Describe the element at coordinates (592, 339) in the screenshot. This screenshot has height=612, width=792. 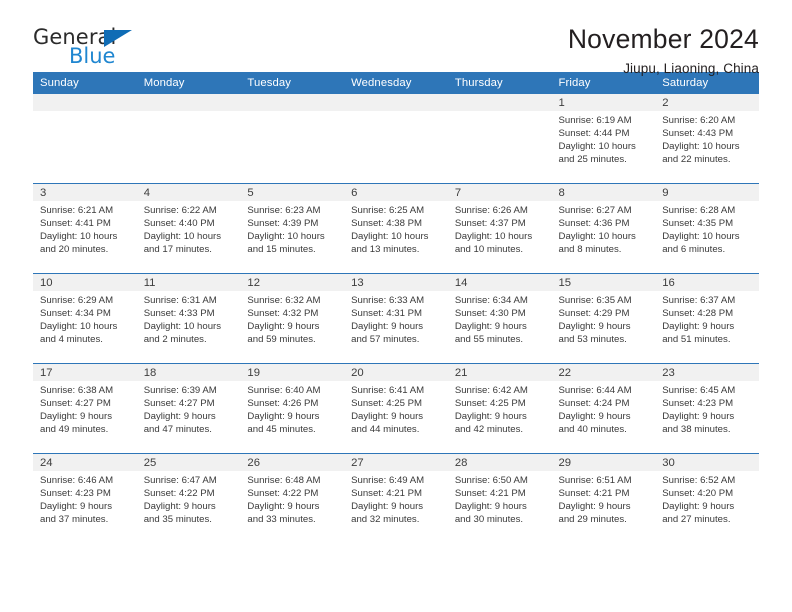
I see `daylight-text-line2: and 53 minutes.` at that location.